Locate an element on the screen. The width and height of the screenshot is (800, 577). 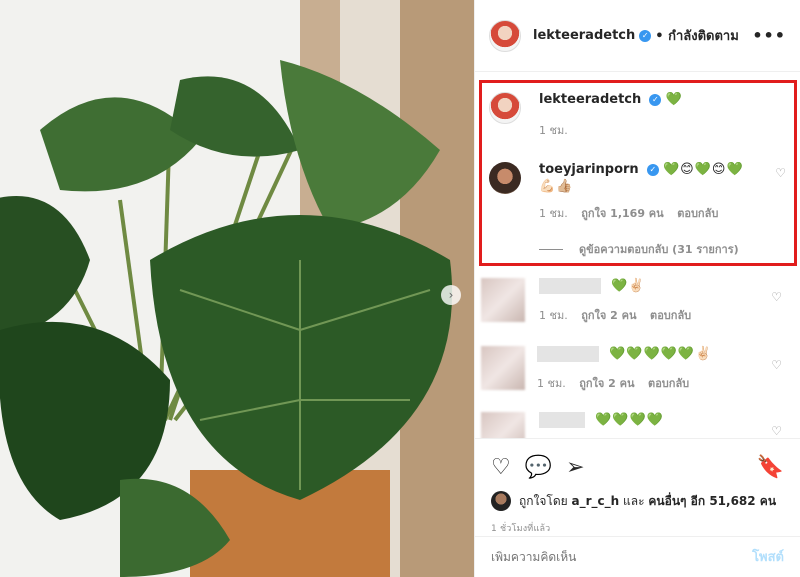
comment-text: 💚✌🏻 is located at coordinates (628, 286).